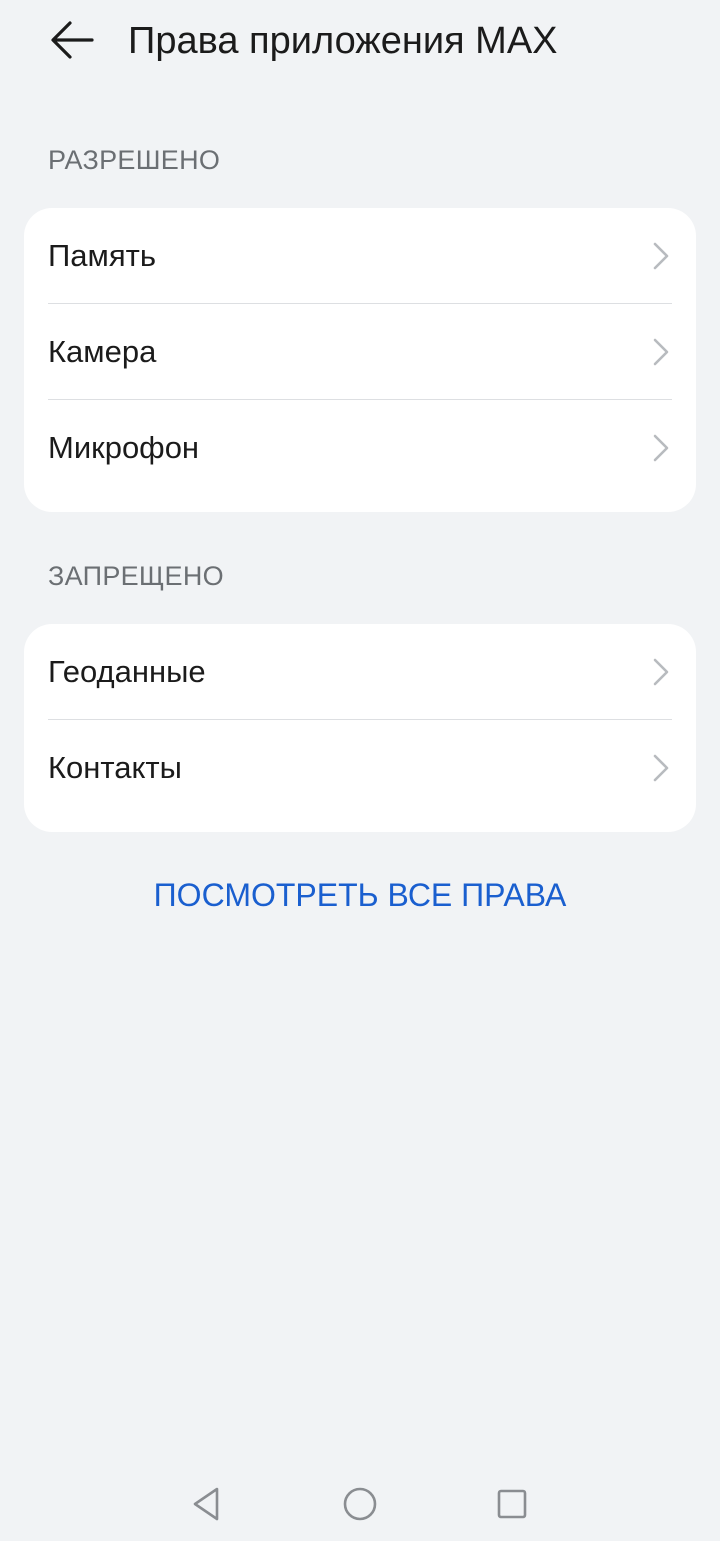  What do you see at coordinates (360, 352) in the screenshot?
I see `permission-row-camera: Камера` at bounding box center [360, 352].